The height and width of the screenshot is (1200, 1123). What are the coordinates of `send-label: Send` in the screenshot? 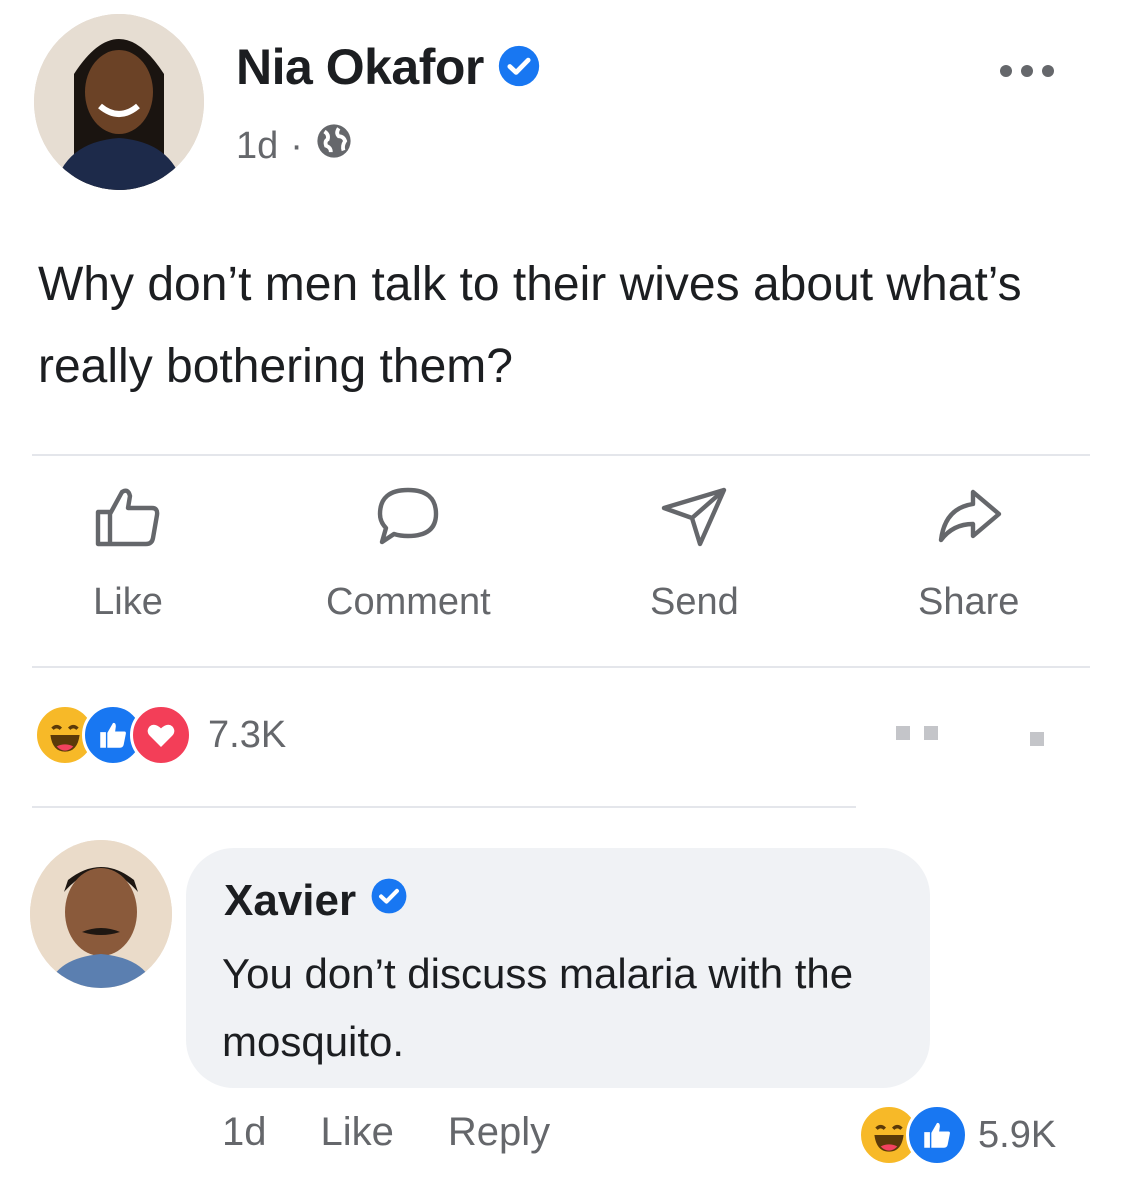 It's located at (694, 602).